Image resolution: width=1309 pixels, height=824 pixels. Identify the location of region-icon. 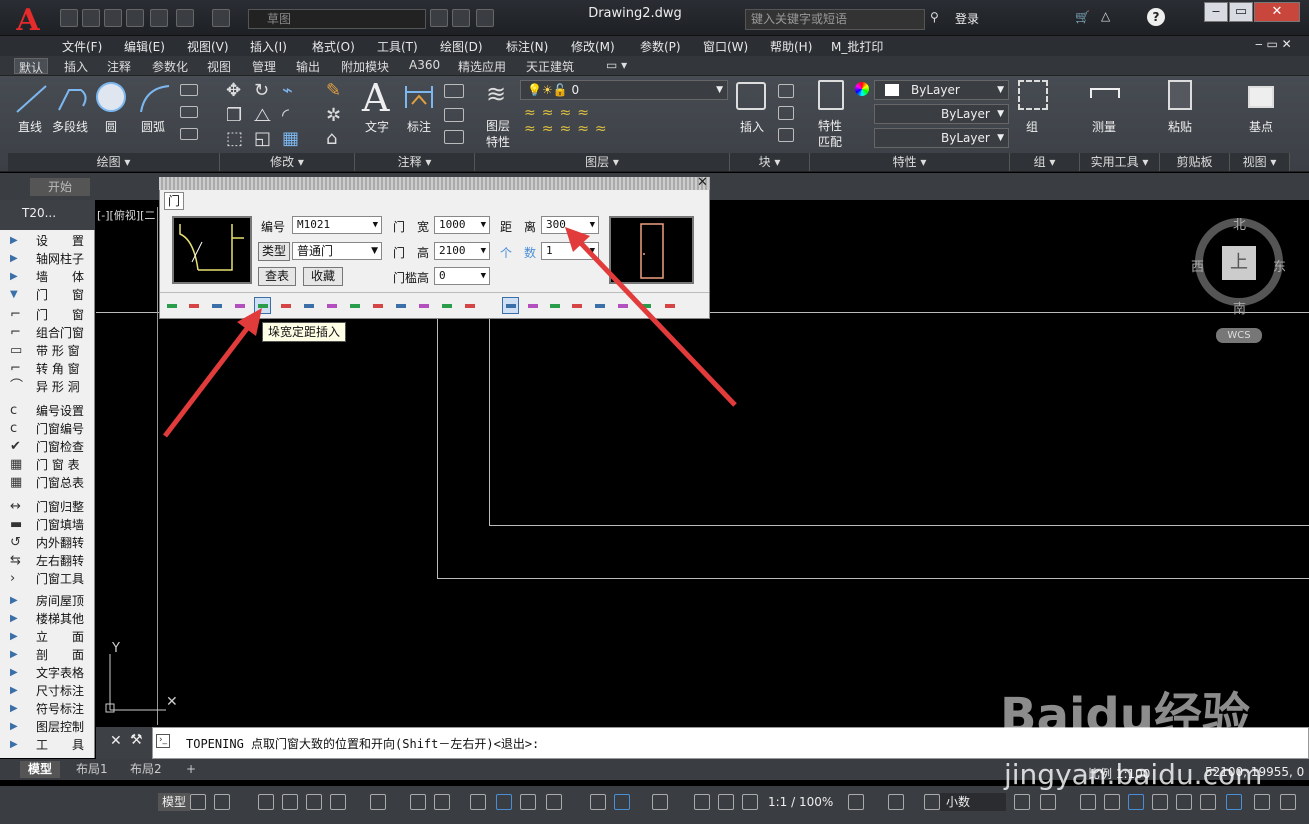
(189, 134).